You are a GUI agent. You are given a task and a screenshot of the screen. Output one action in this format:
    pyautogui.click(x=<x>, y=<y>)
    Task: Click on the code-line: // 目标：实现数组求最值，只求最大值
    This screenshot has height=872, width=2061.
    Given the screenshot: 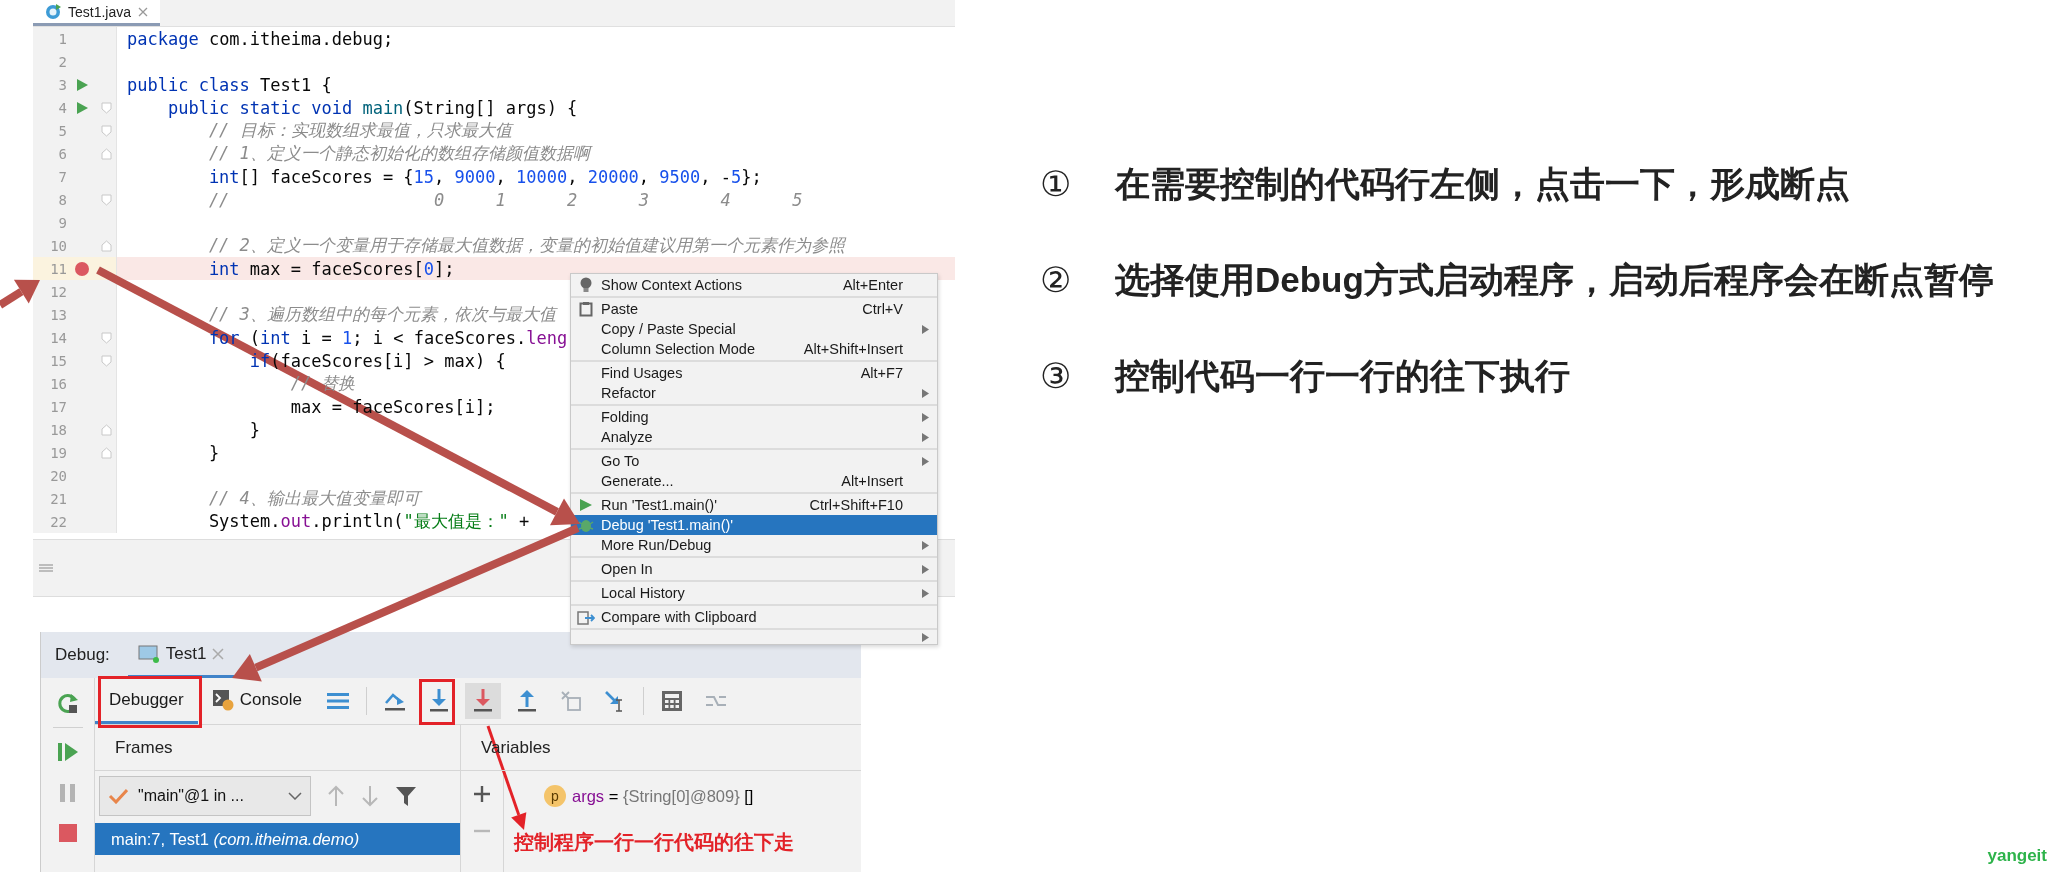 What is the action you would take?
    pyautogui.click(x=359, y=130)
    